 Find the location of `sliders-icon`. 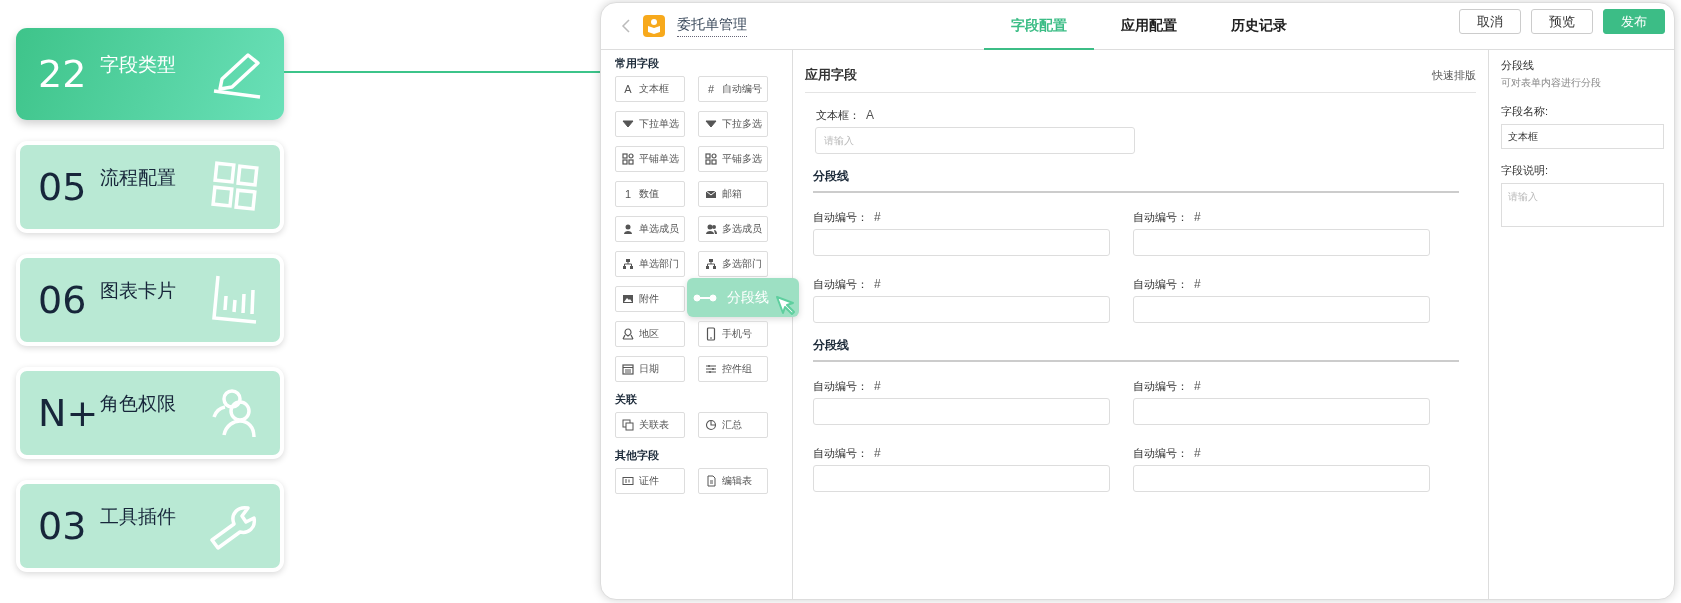

sliders-icon is located at coordinates (711, 369).